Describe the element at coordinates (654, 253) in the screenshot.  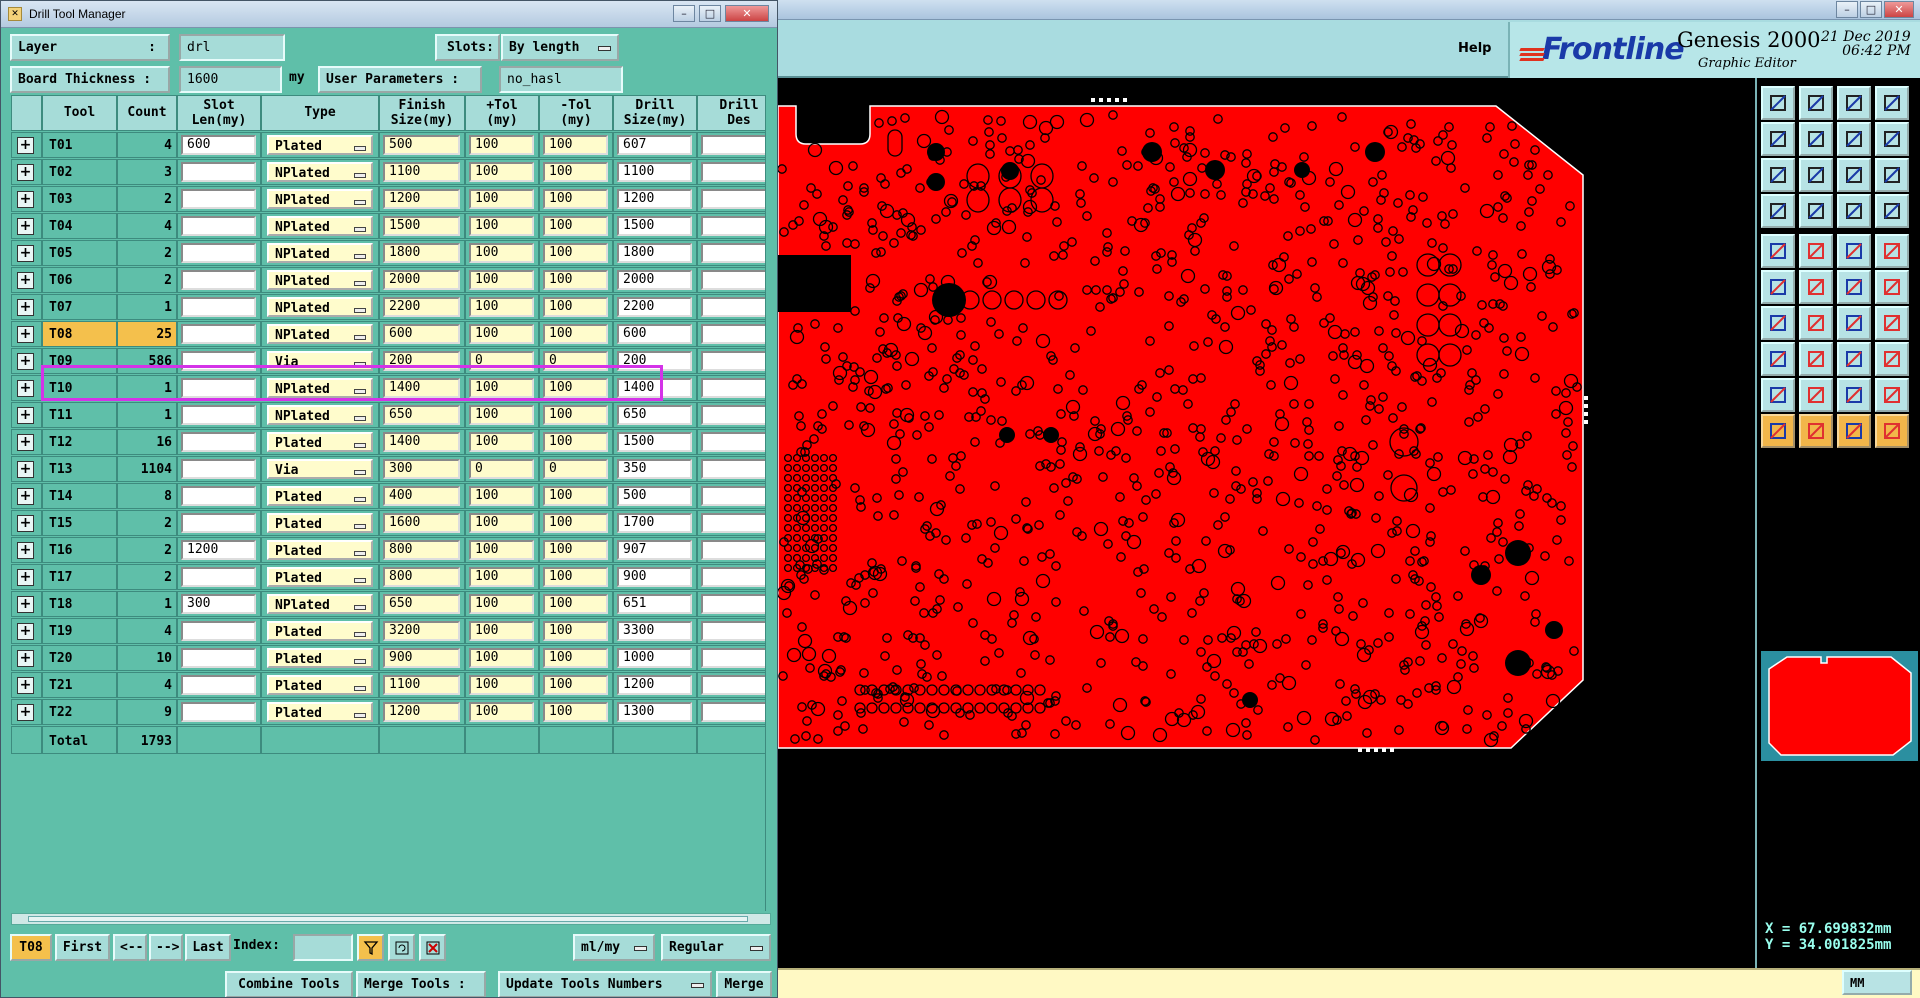
I see `drill-input: 1800` at that location.